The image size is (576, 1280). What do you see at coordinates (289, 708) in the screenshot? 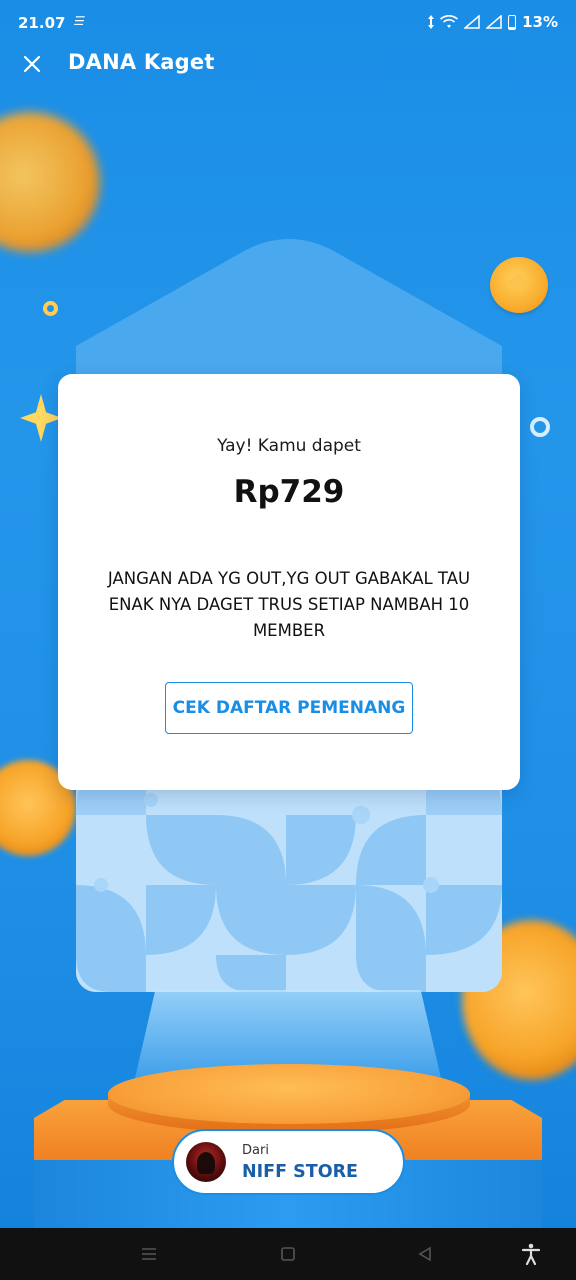
I see `view-winners-button: CEK DAFTAR PEMENANG` at bounding box center [289, 708].